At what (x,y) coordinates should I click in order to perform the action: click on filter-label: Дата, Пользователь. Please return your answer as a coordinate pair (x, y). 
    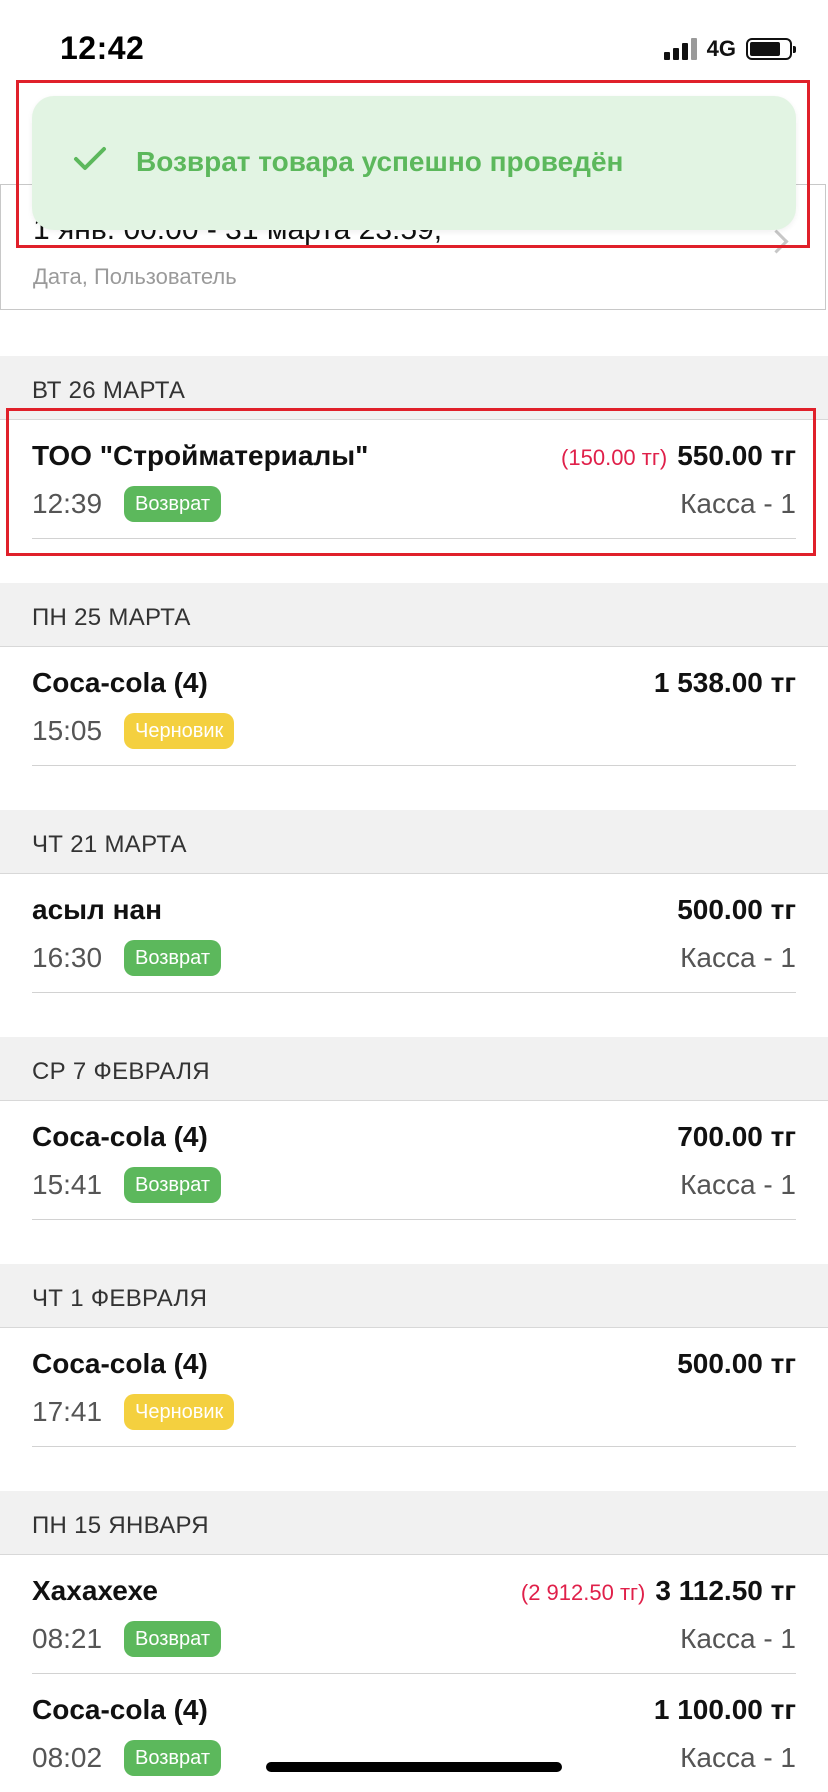
    Looking at the image, I should click on (135, 276).